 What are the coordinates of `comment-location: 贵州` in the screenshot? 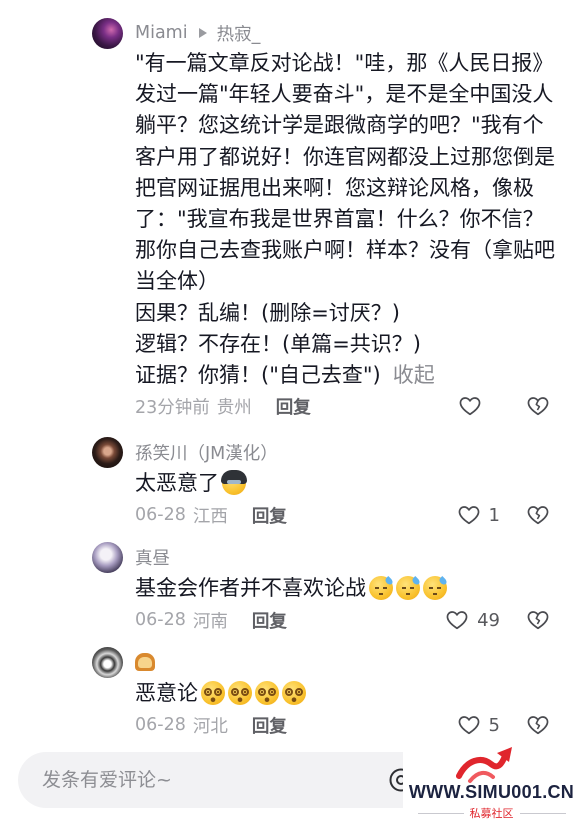 It's located at (234, 407).